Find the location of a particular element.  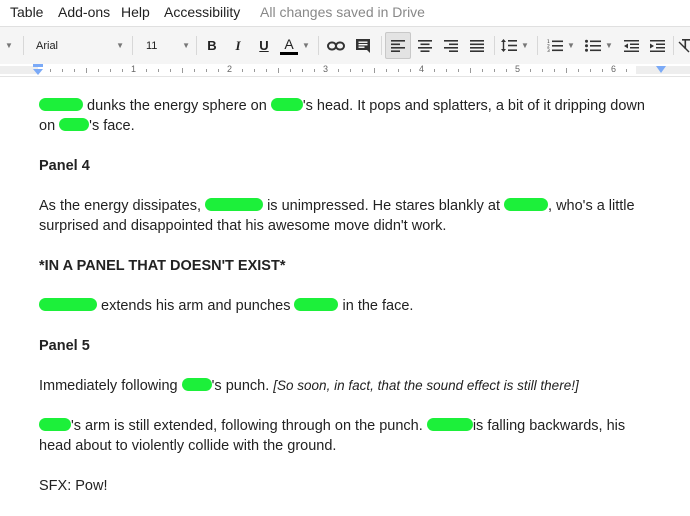

text-color-button: A ▼ is located at coordinates (295, 45).